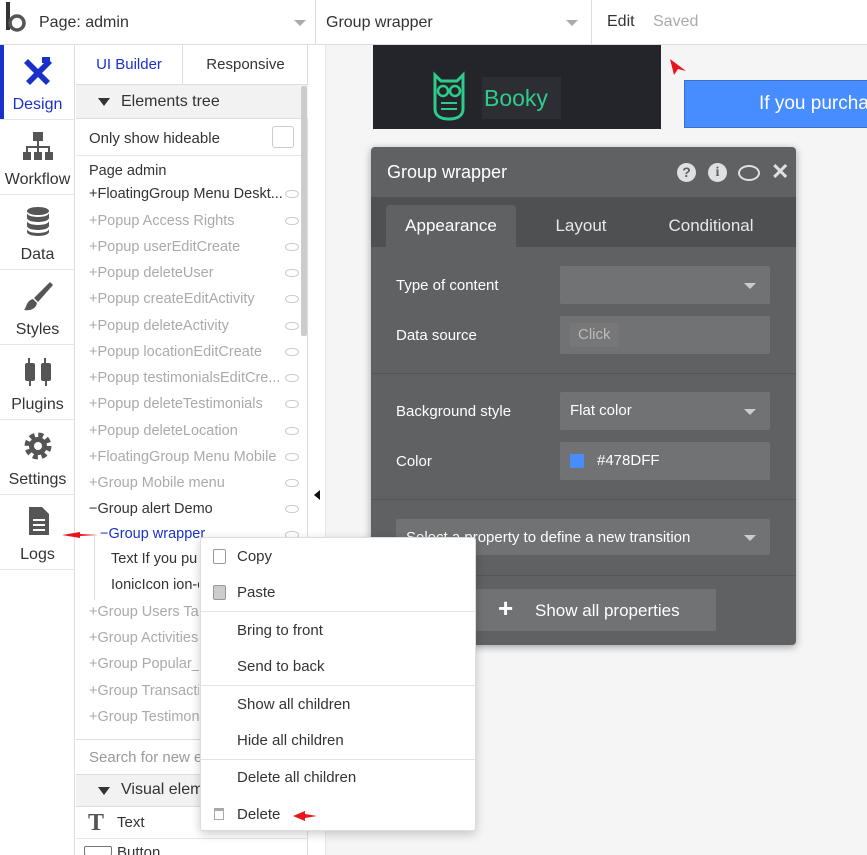 Image resolution: width=867 pixels, height=855 pixels. I want to click on tab-responsive: Responsive, so click(245, 65).